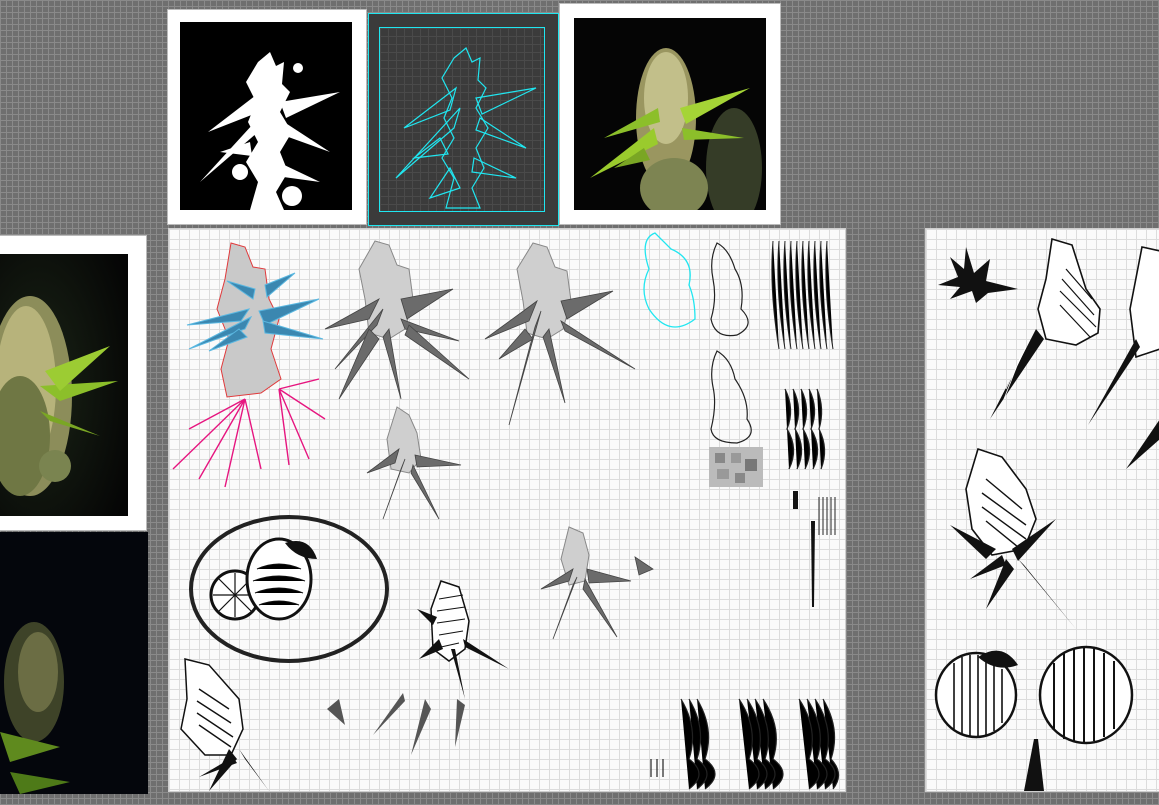 The height and width of the screenshot is (805, 1159). I want to click on contour-outlines, so click(731, 343).